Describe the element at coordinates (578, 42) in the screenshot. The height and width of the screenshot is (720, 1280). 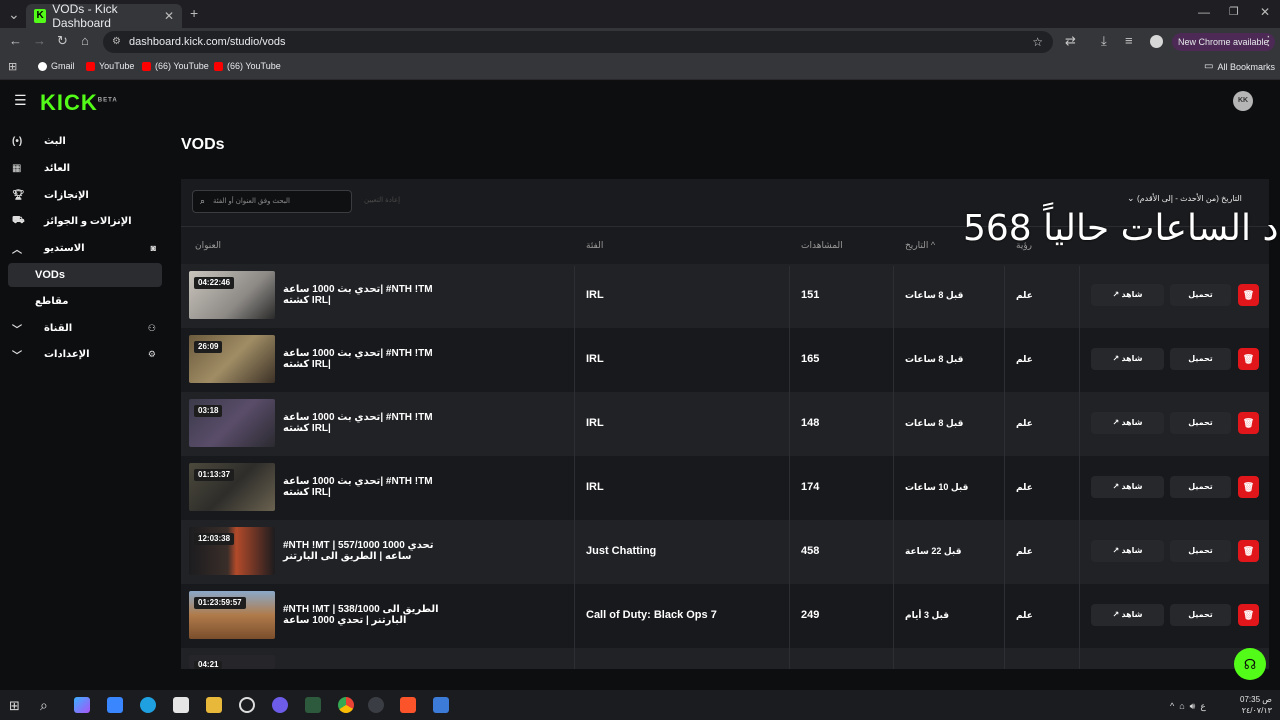
I see `address-bar: ⚙ dashboard.kick.com/studio/vods ☆` at that location.